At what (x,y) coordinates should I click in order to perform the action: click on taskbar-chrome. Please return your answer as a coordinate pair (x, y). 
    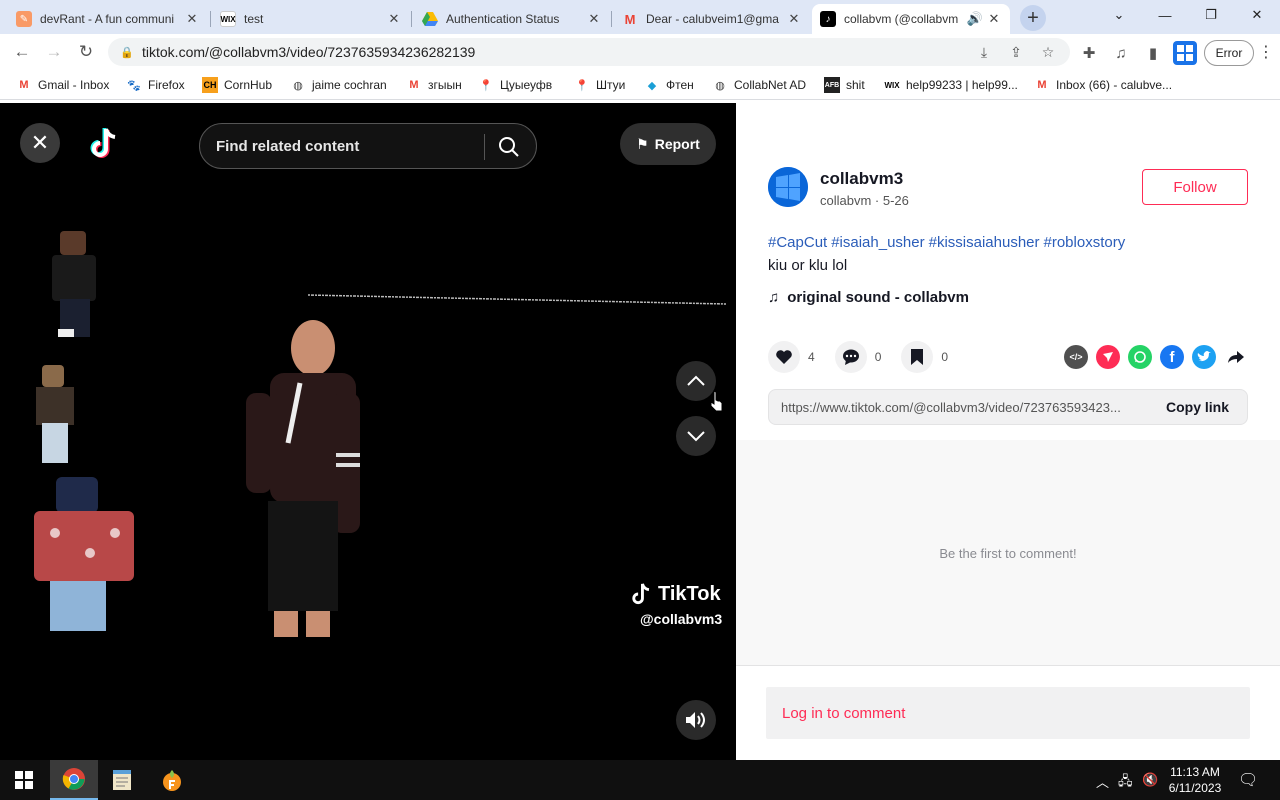
    Looking at the image, I should click on (74, 780).